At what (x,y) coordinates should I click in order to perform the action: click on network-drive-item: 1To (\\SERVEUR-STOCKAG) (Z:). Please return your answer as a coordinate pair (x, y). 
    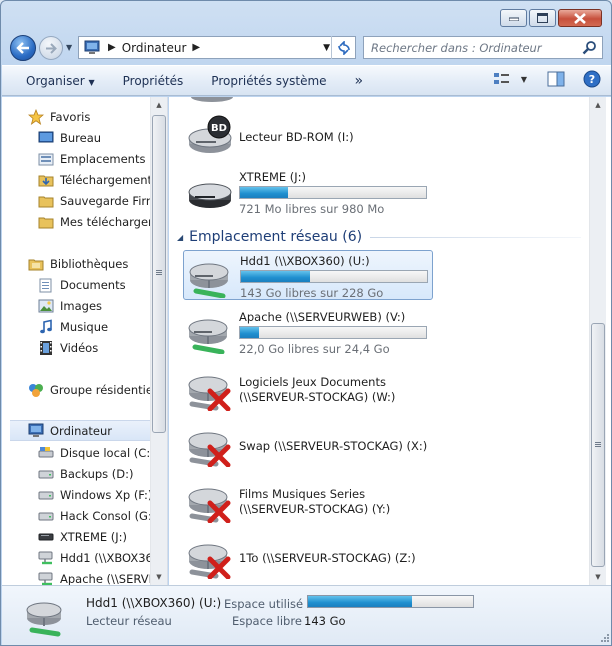
    Looking at the image, I should click on (308, 557).